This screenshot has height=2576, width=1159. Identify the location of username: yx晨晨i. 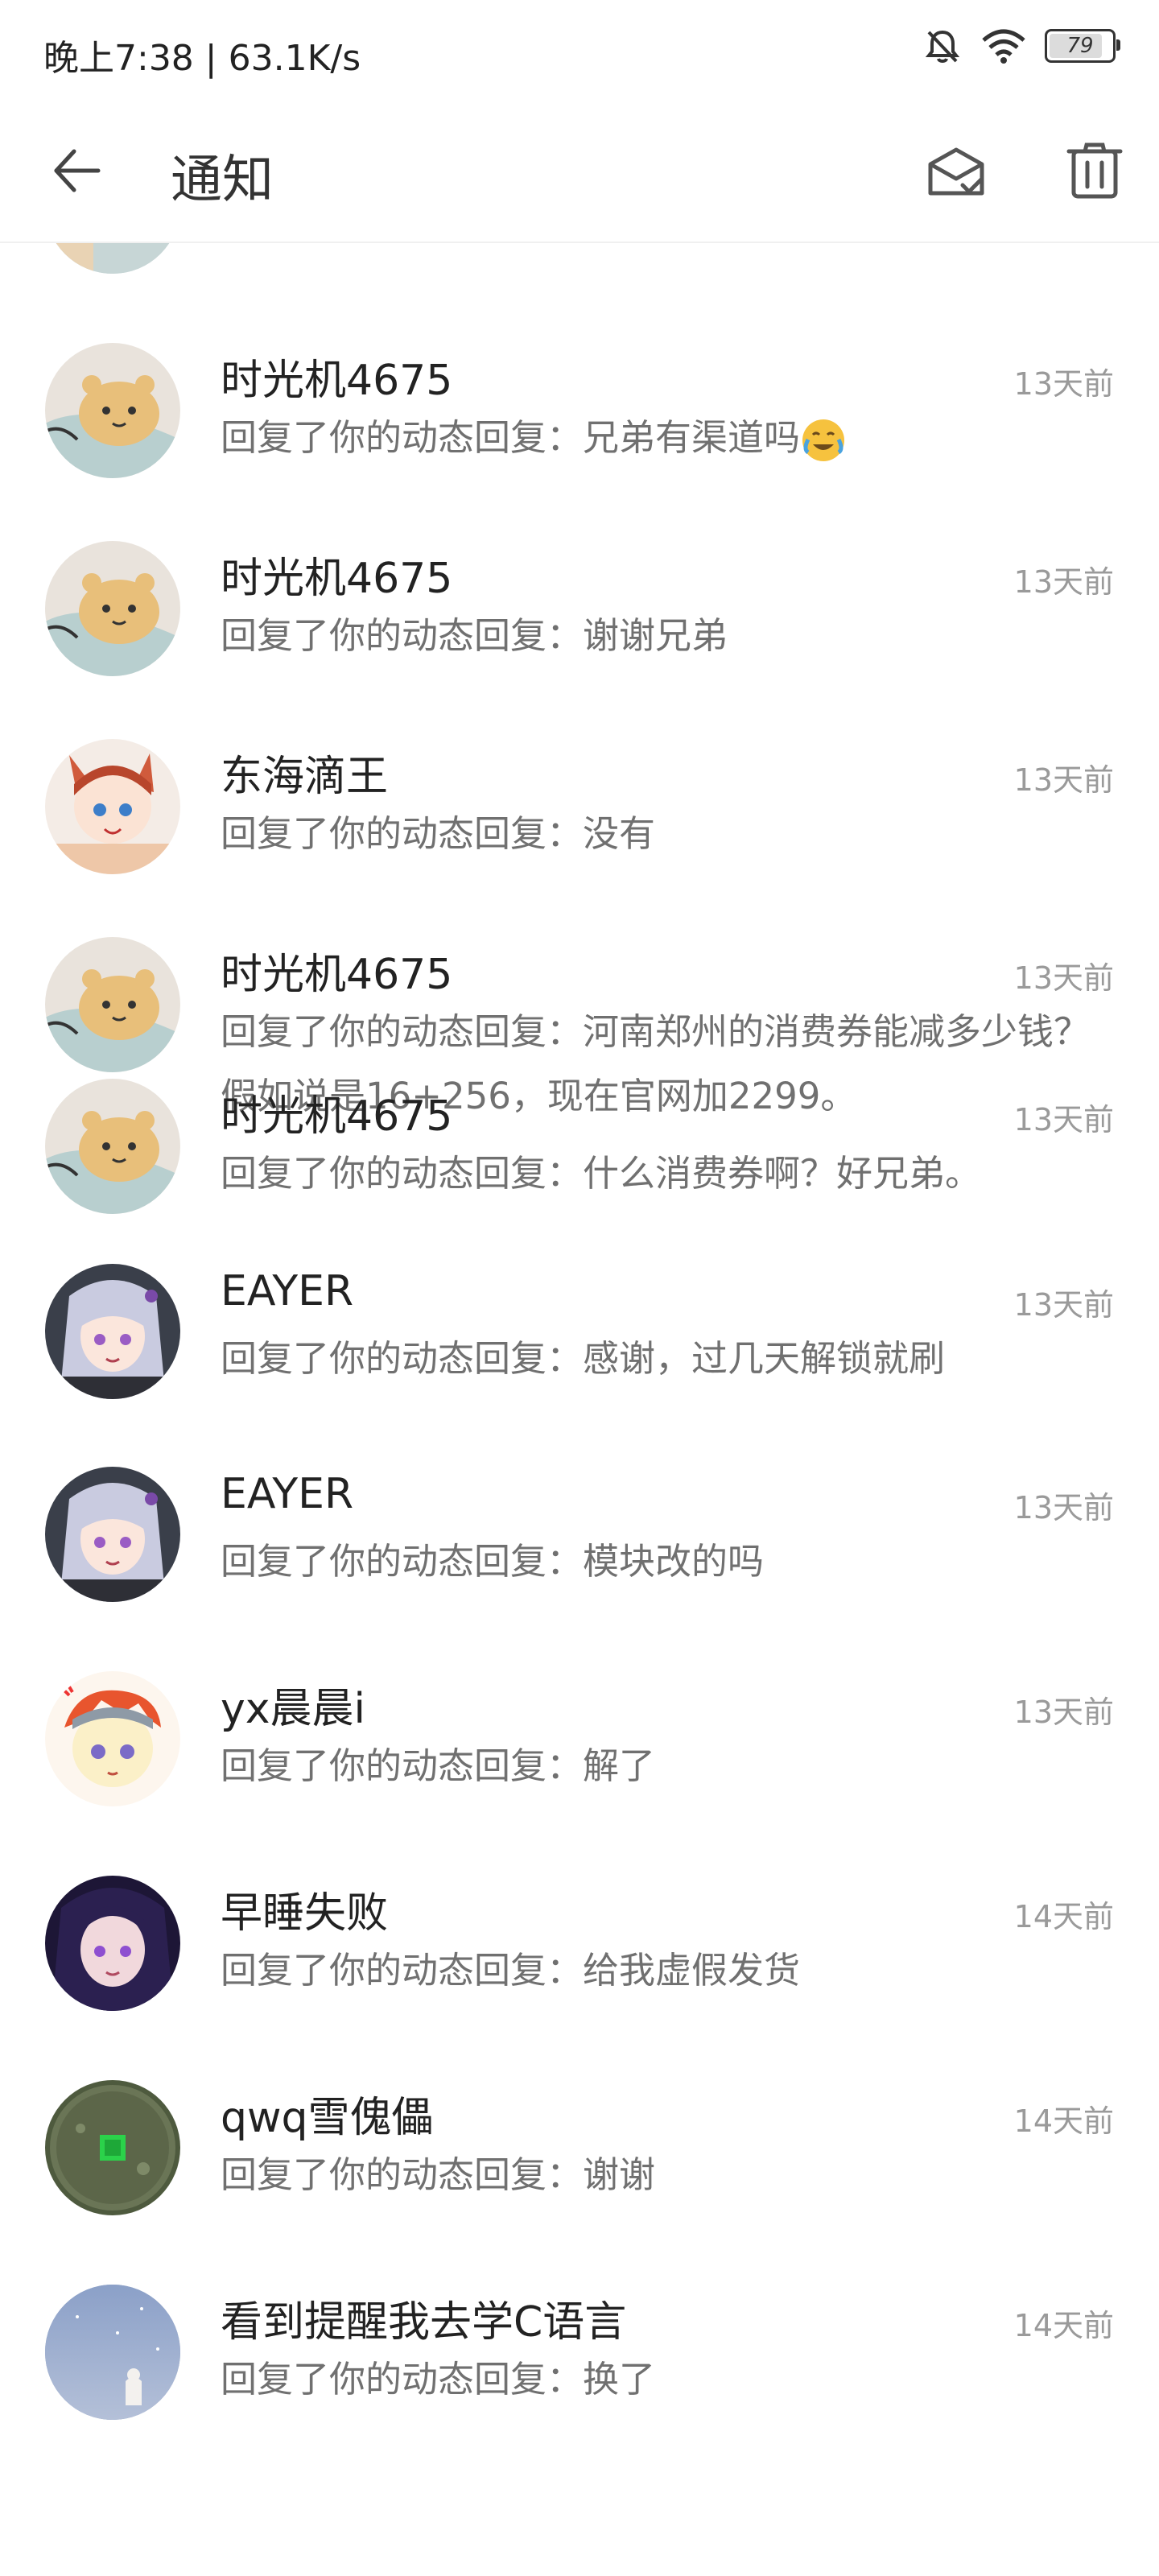
(293, 1704).